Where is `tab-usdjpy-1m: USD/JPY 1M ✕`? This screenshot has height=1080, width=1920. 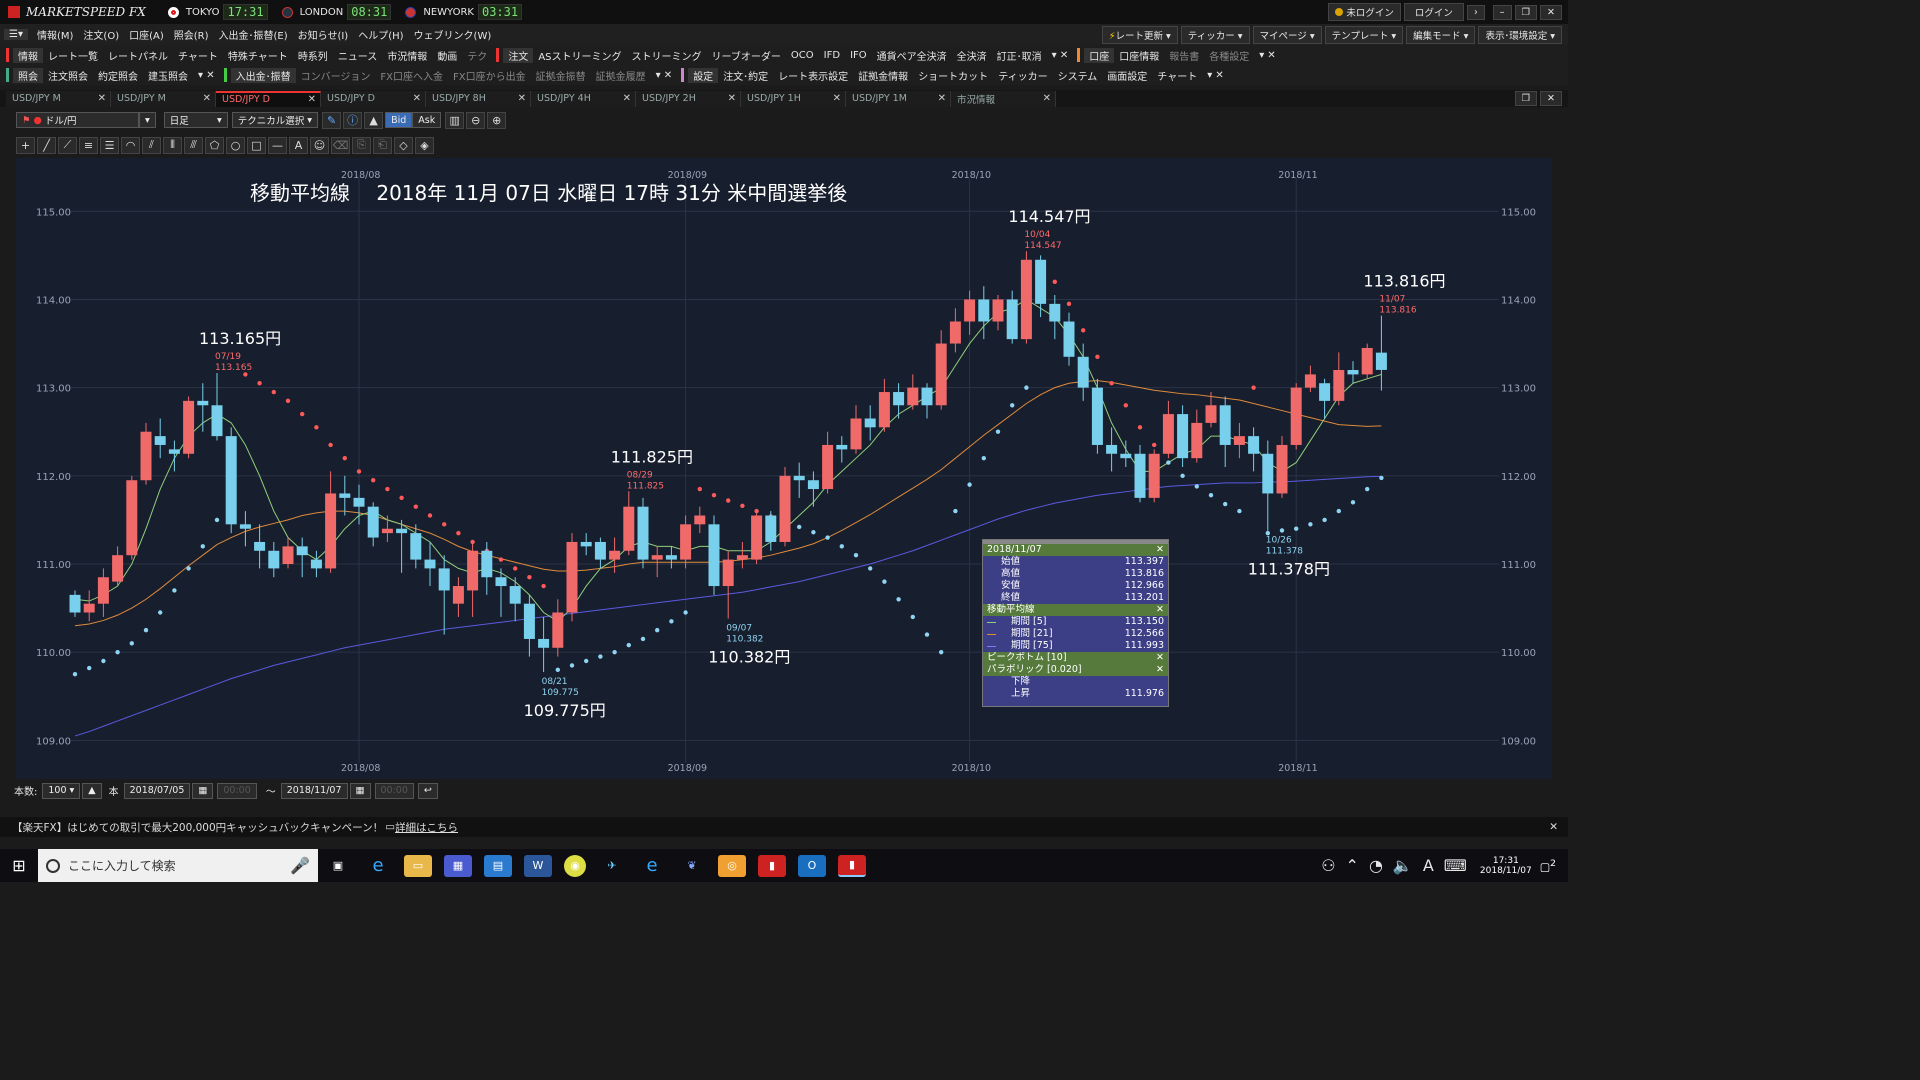
tab-usdjpy-1m: USD/JPY 1M ✕ is located at coordinates (898, 98).